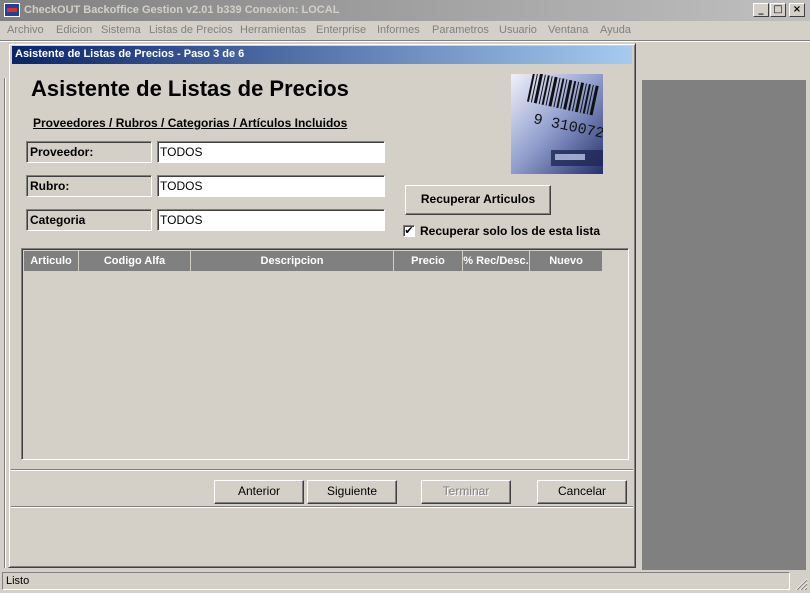  Describe the element at coordinates (568, 30) in the screenshot. I see `menu-ventana: Ventana` at that location.